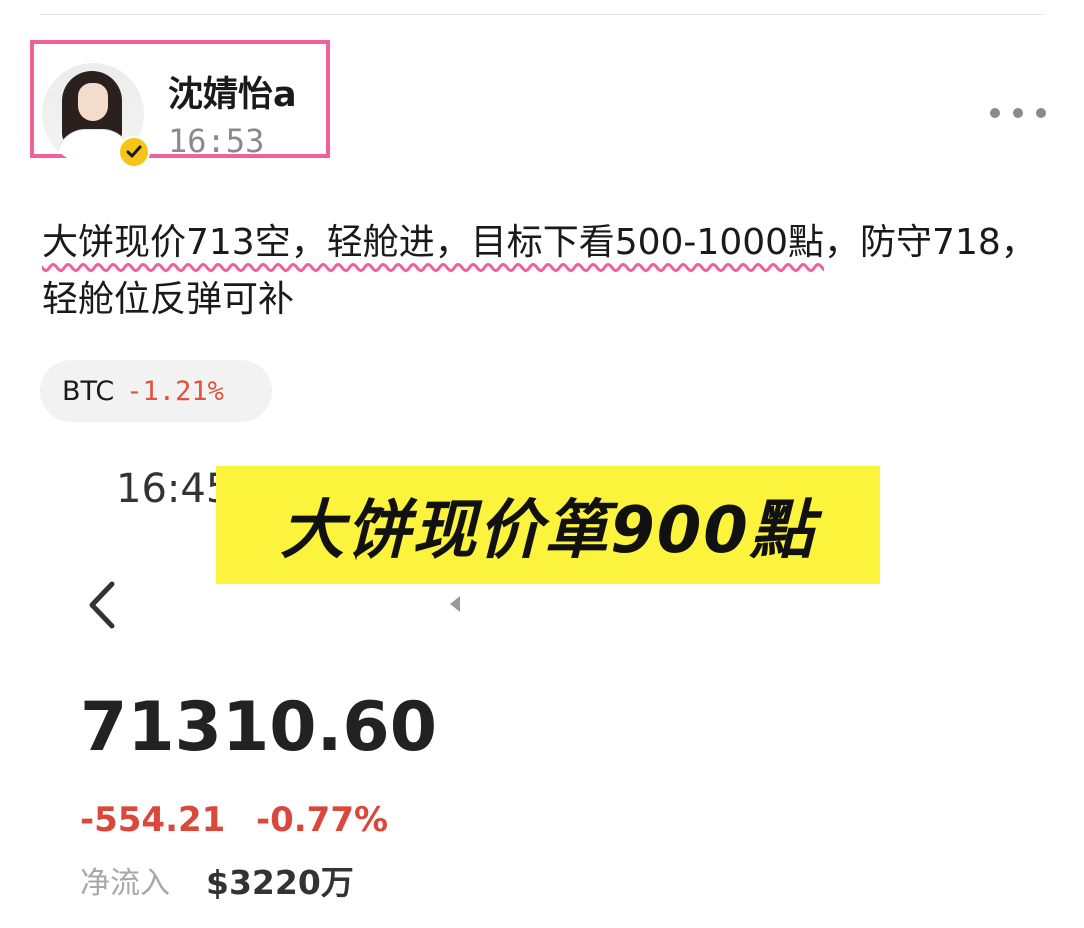 Image resolution: width=1084 pixels, height=928 pixels. I want to click on more-options-button, so click(1018, 113).